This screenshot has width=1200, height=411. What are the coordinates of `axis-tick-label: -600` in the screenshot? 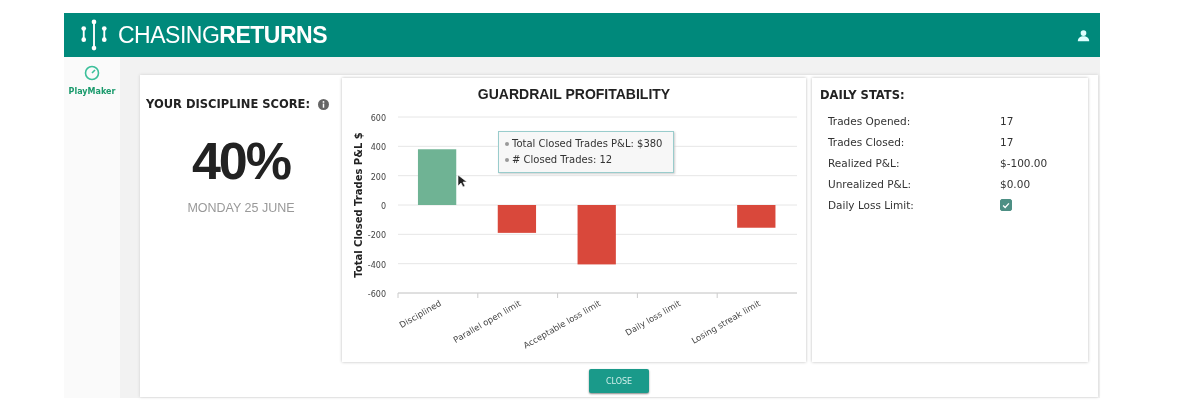 It's located at (376, 294).